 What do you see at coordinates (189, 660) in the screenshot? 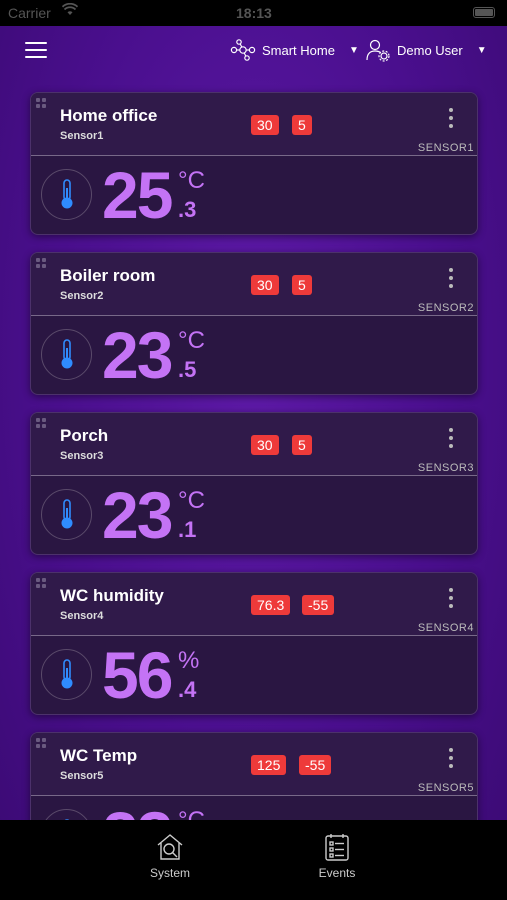
I see `reading-unit: %` at bounding box center [189, 660].